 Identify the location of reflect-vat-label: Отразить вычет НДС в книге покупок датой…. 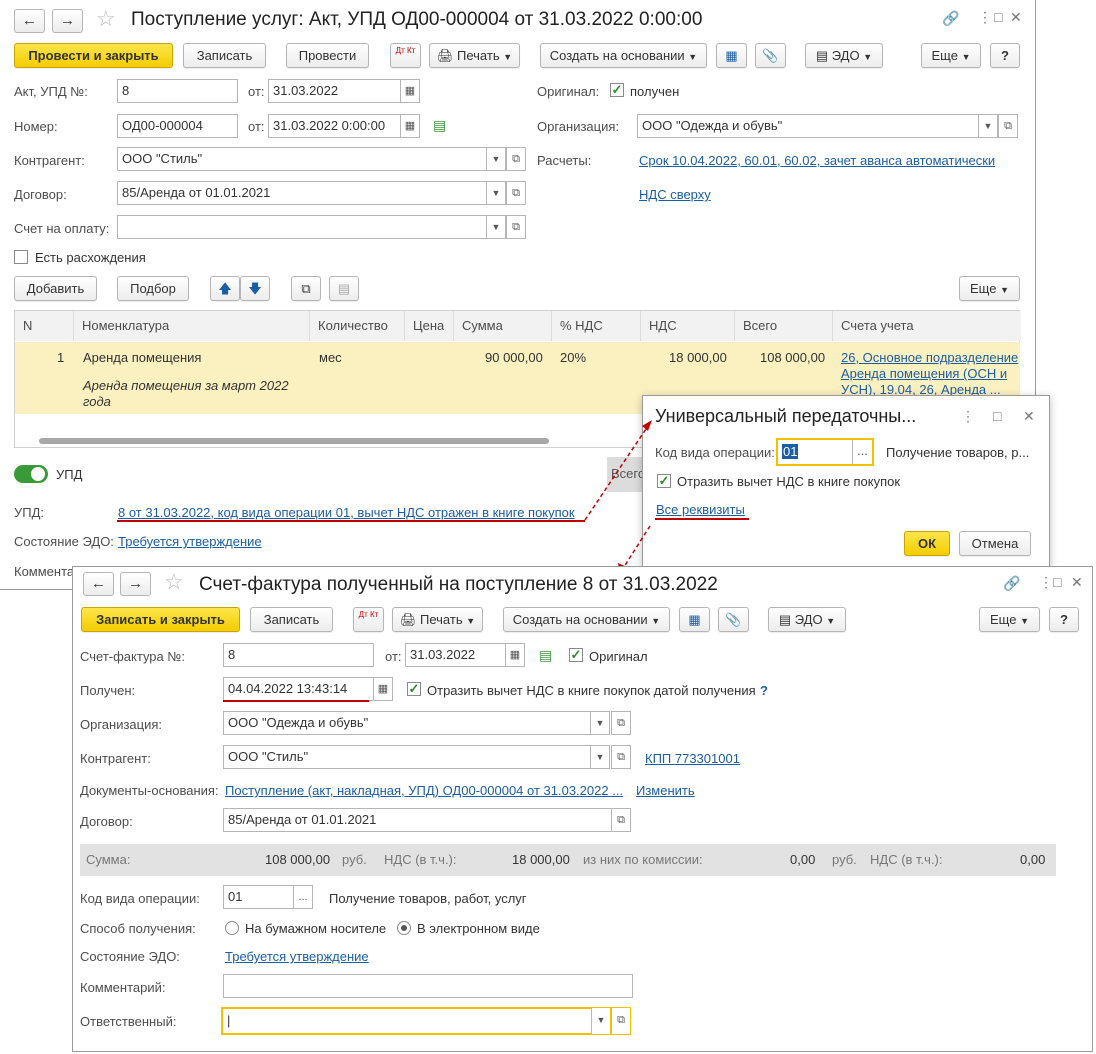
(591, 690).